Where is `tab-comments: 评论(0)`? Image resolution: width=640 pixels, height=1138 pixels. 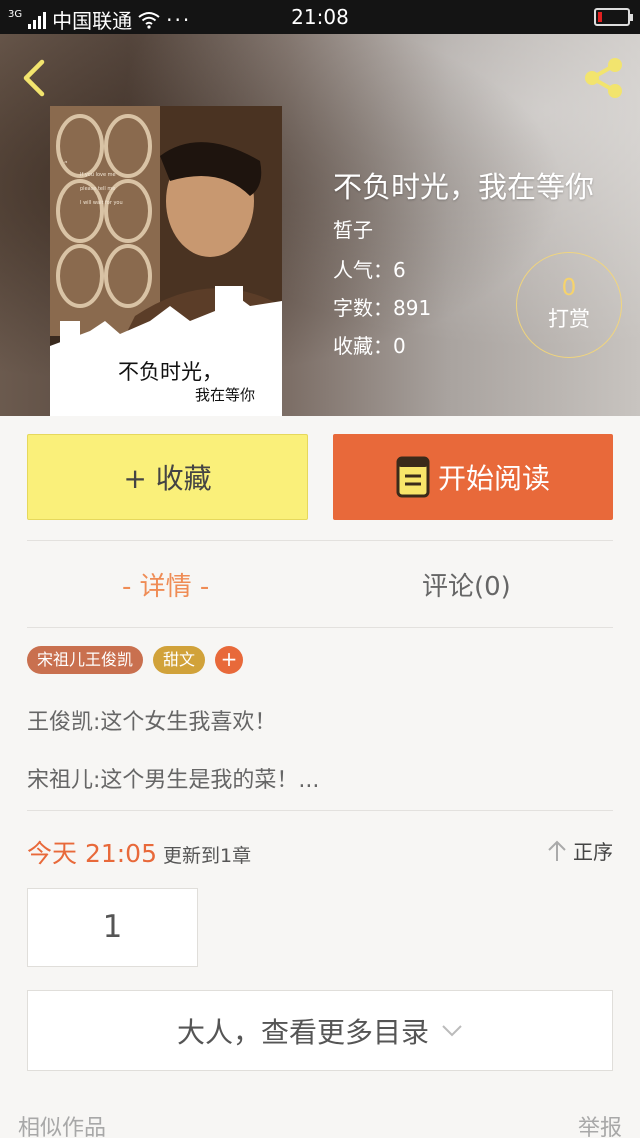
tab-comments: 评论(0) is located at coordinates (466, 584).